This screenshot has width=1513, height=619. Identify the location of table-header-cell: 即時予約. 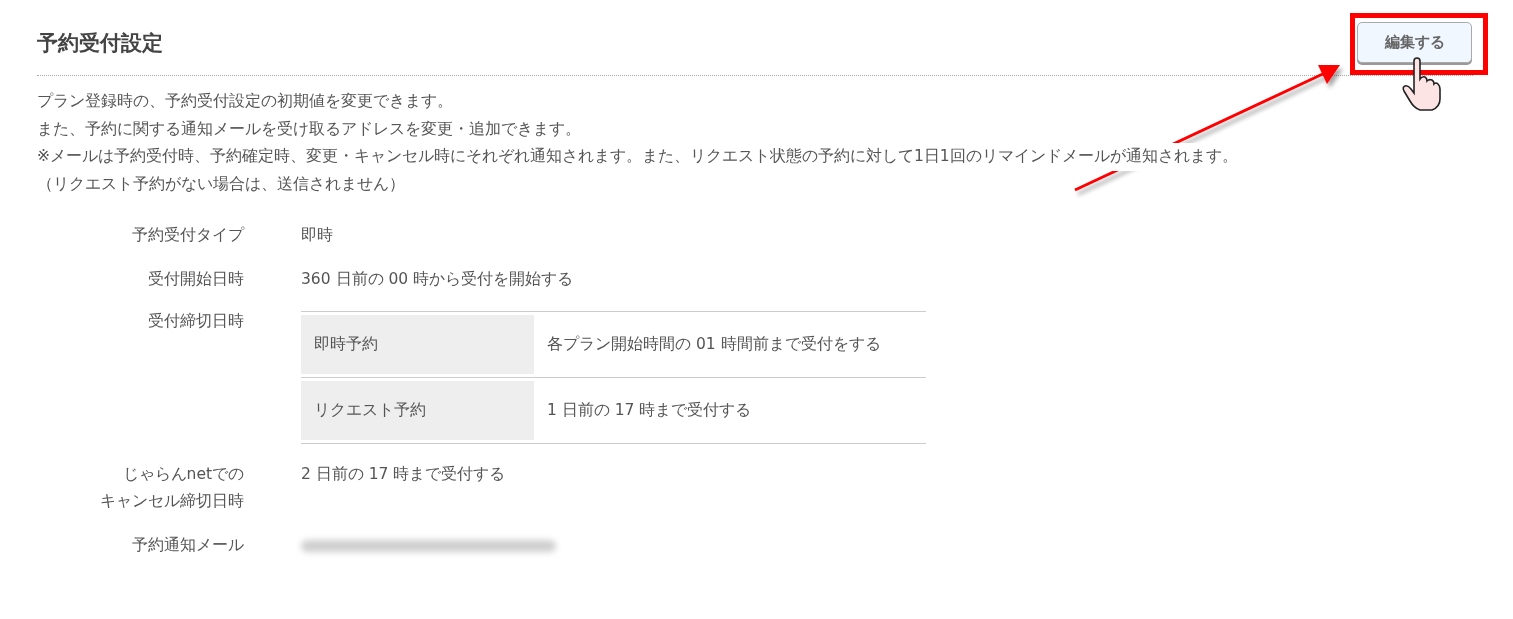
(417, 344).